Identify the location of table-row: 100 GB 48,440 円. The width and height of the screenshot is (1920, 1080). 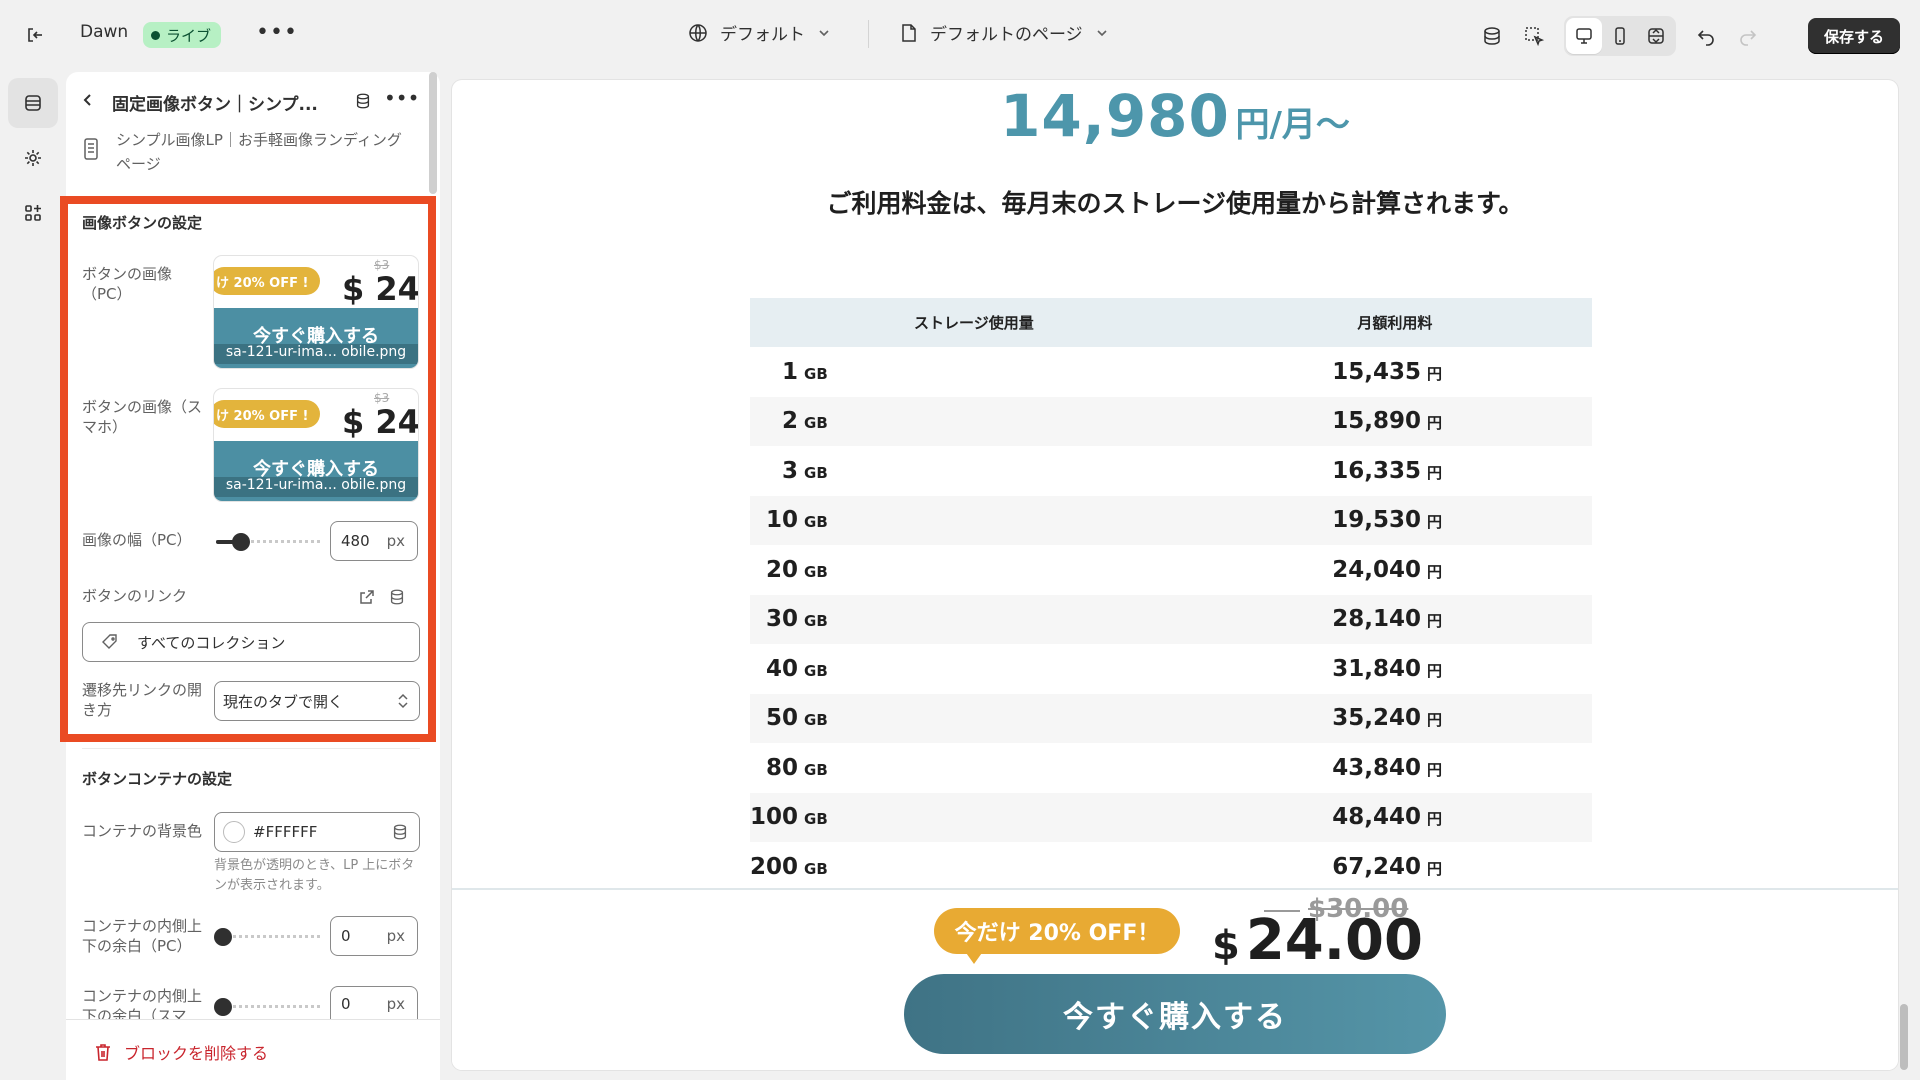
(1171, 817).